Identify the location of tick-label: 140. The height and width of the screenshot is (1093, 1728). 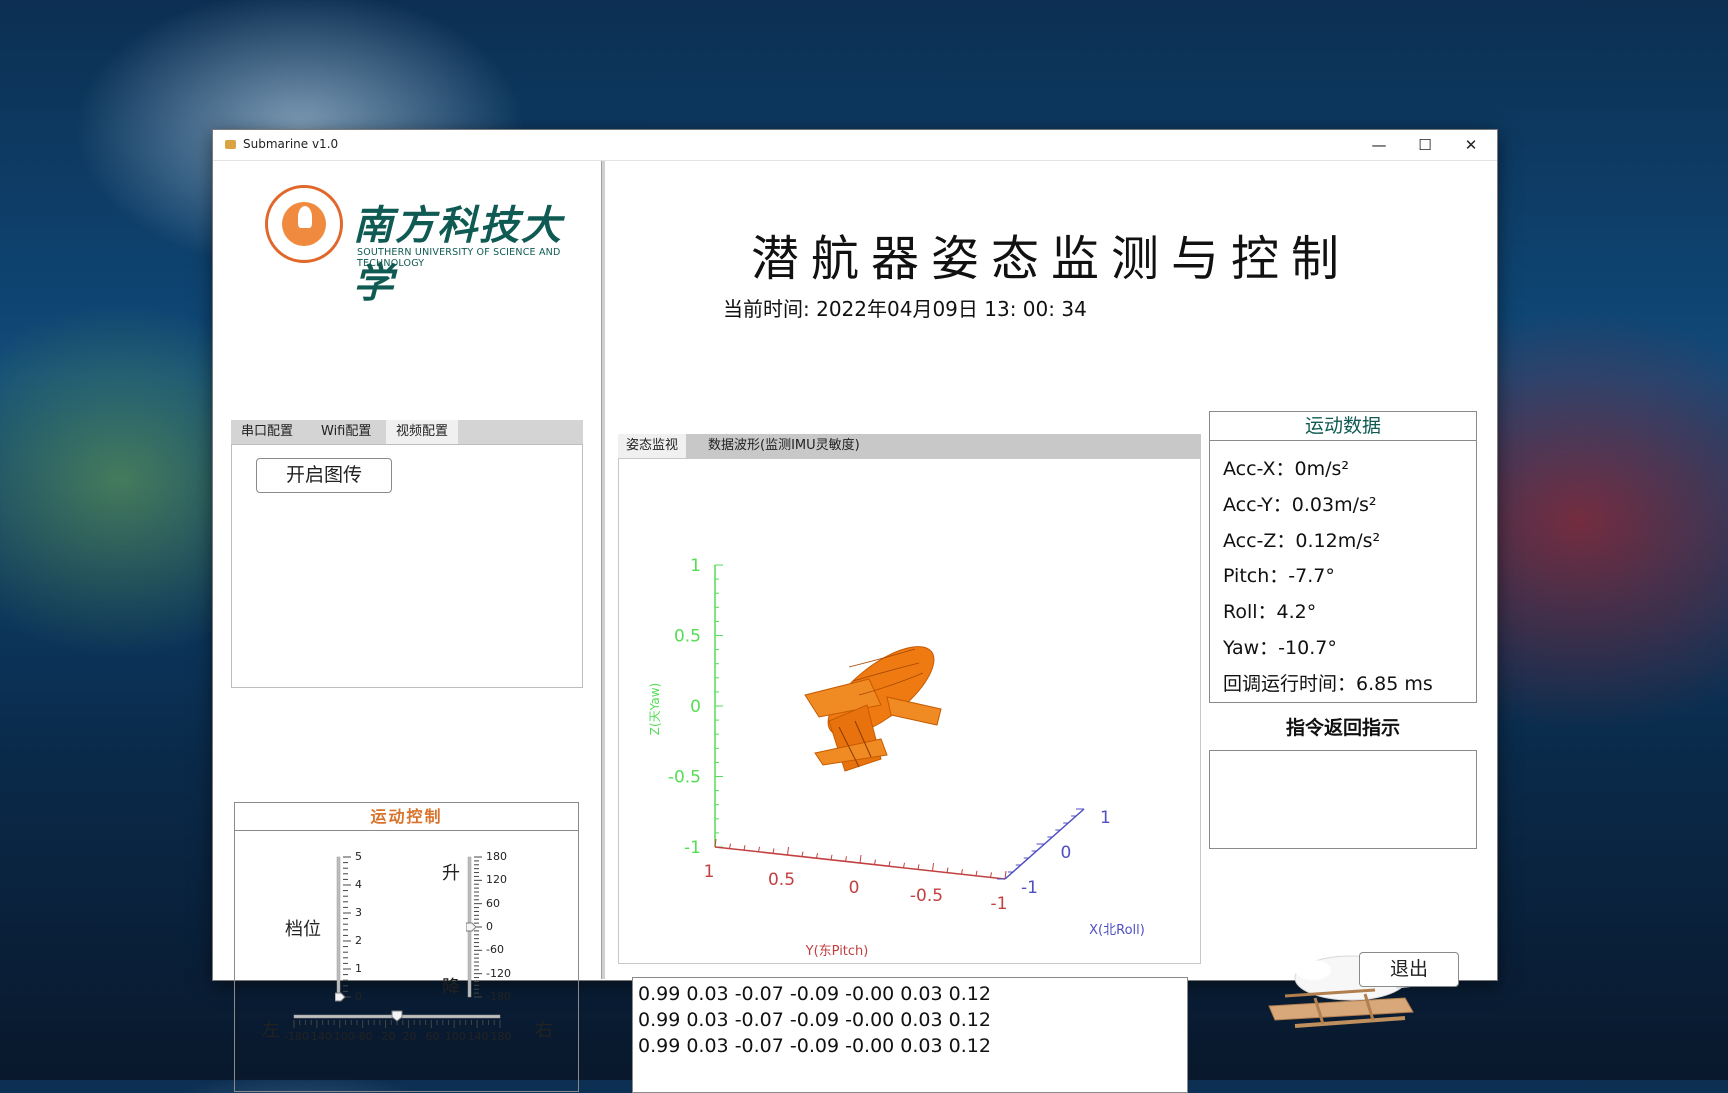
(478, 1036).